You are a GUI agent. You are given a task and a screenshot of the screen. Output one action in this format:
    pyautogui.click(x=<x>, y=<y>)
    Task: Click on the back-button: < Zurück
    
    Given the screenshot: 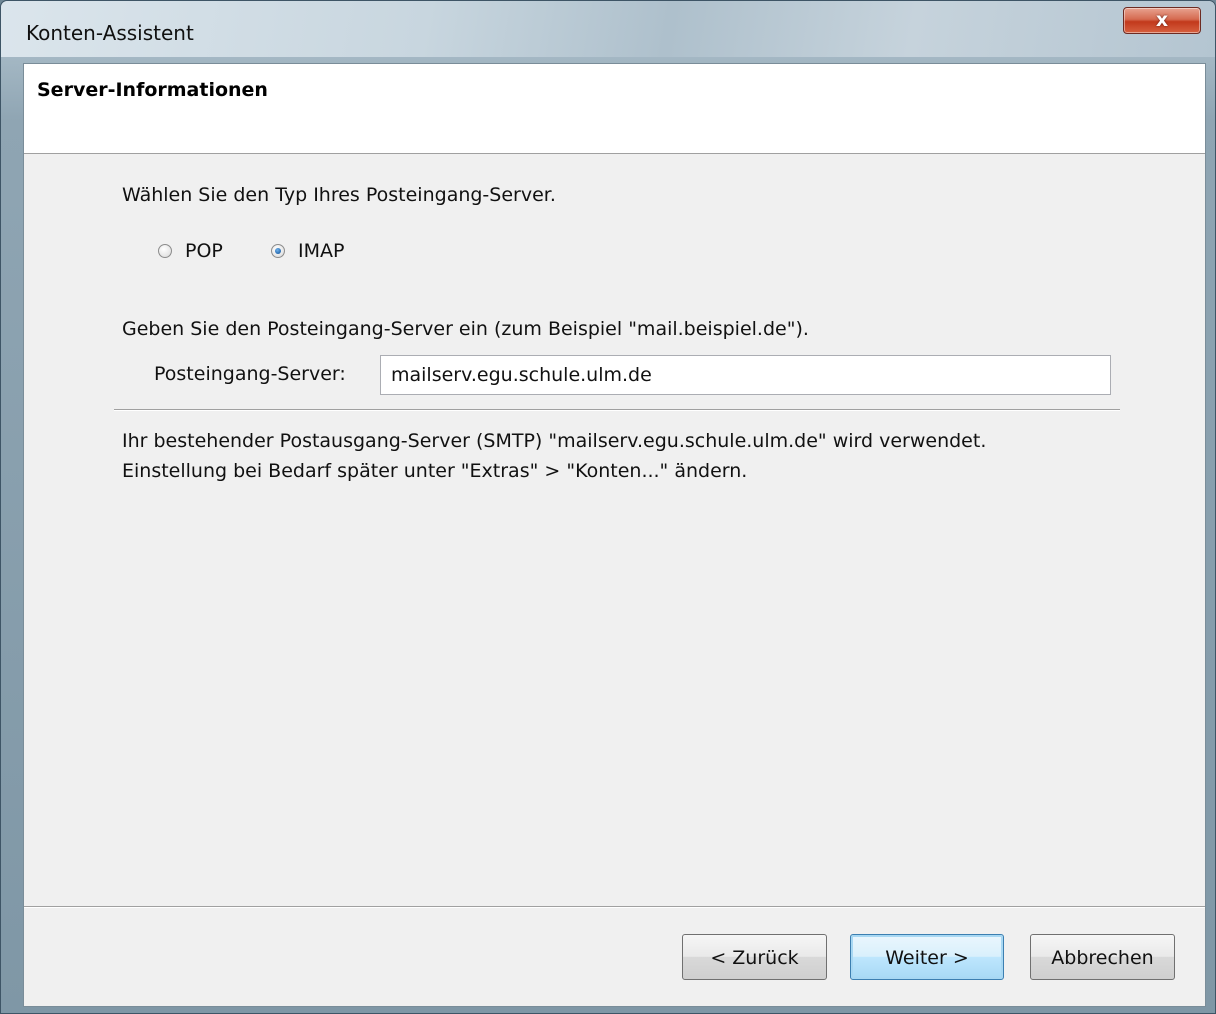 What is the action you would take?
    pyautogui.click(x=754, y=957)
    